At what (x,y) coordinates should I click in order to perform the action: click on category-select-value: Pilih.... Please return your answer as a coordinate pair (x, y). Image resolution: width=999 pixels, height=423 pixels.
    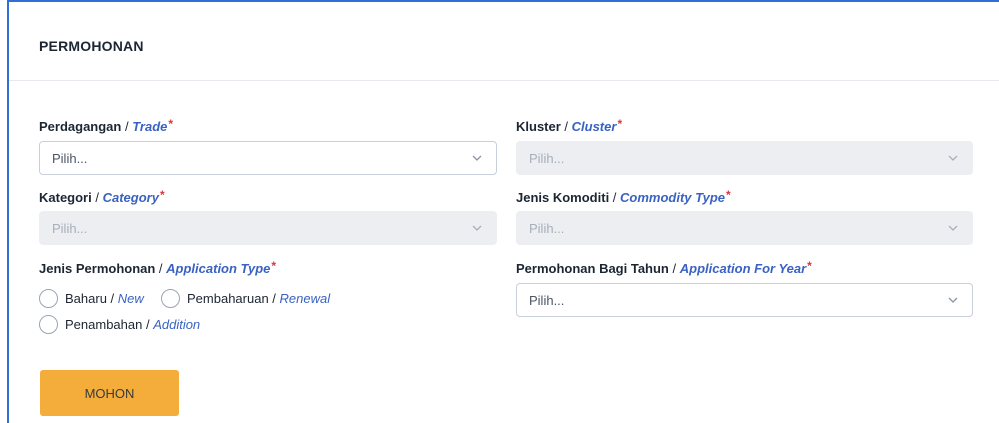
    Looking at the image, I should click on (70, 228).